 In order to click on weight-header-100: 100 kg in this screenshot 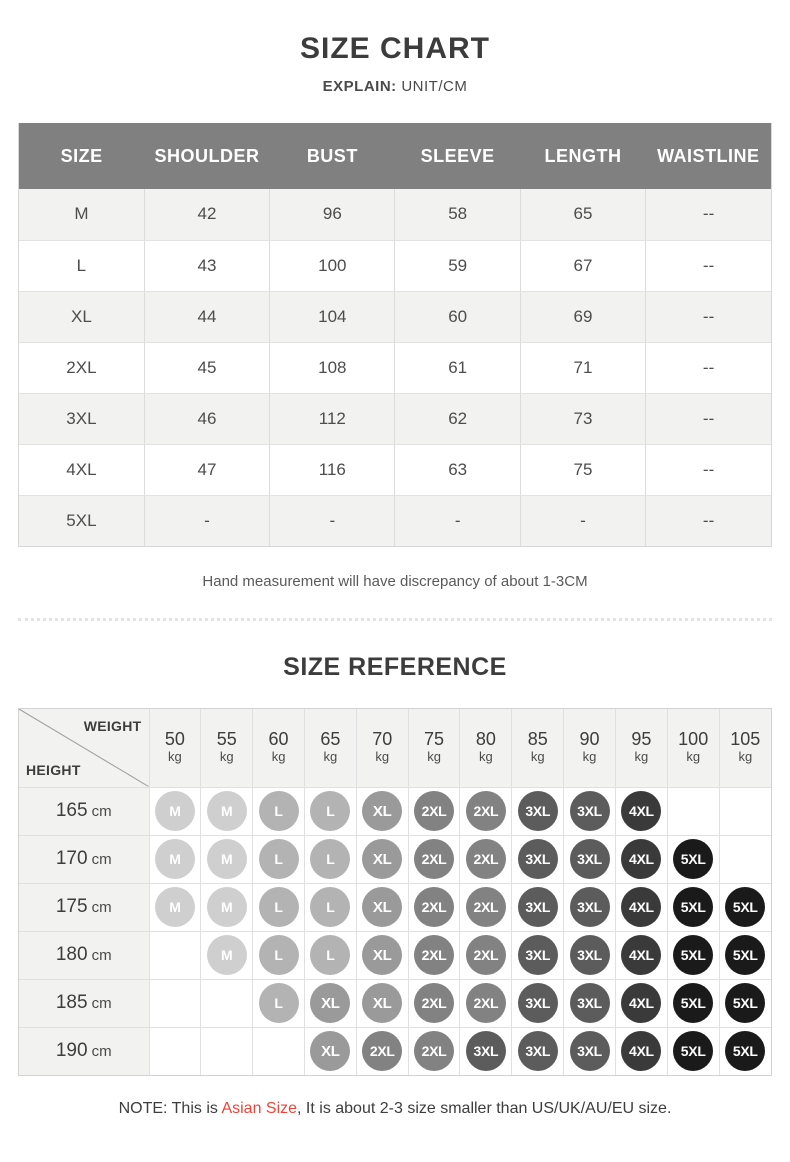, I will do `click(693, 748)`.